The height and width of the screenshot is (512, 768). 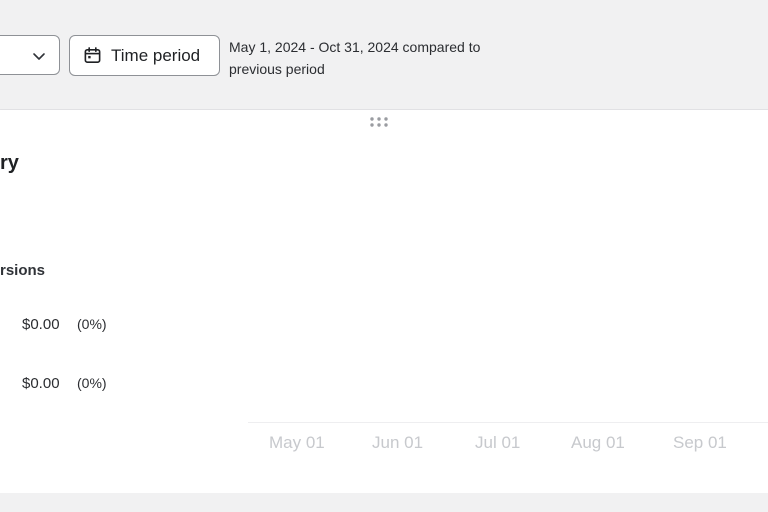 I want to click on x-tick-label: Sep 01, so click(x=700, y=442).